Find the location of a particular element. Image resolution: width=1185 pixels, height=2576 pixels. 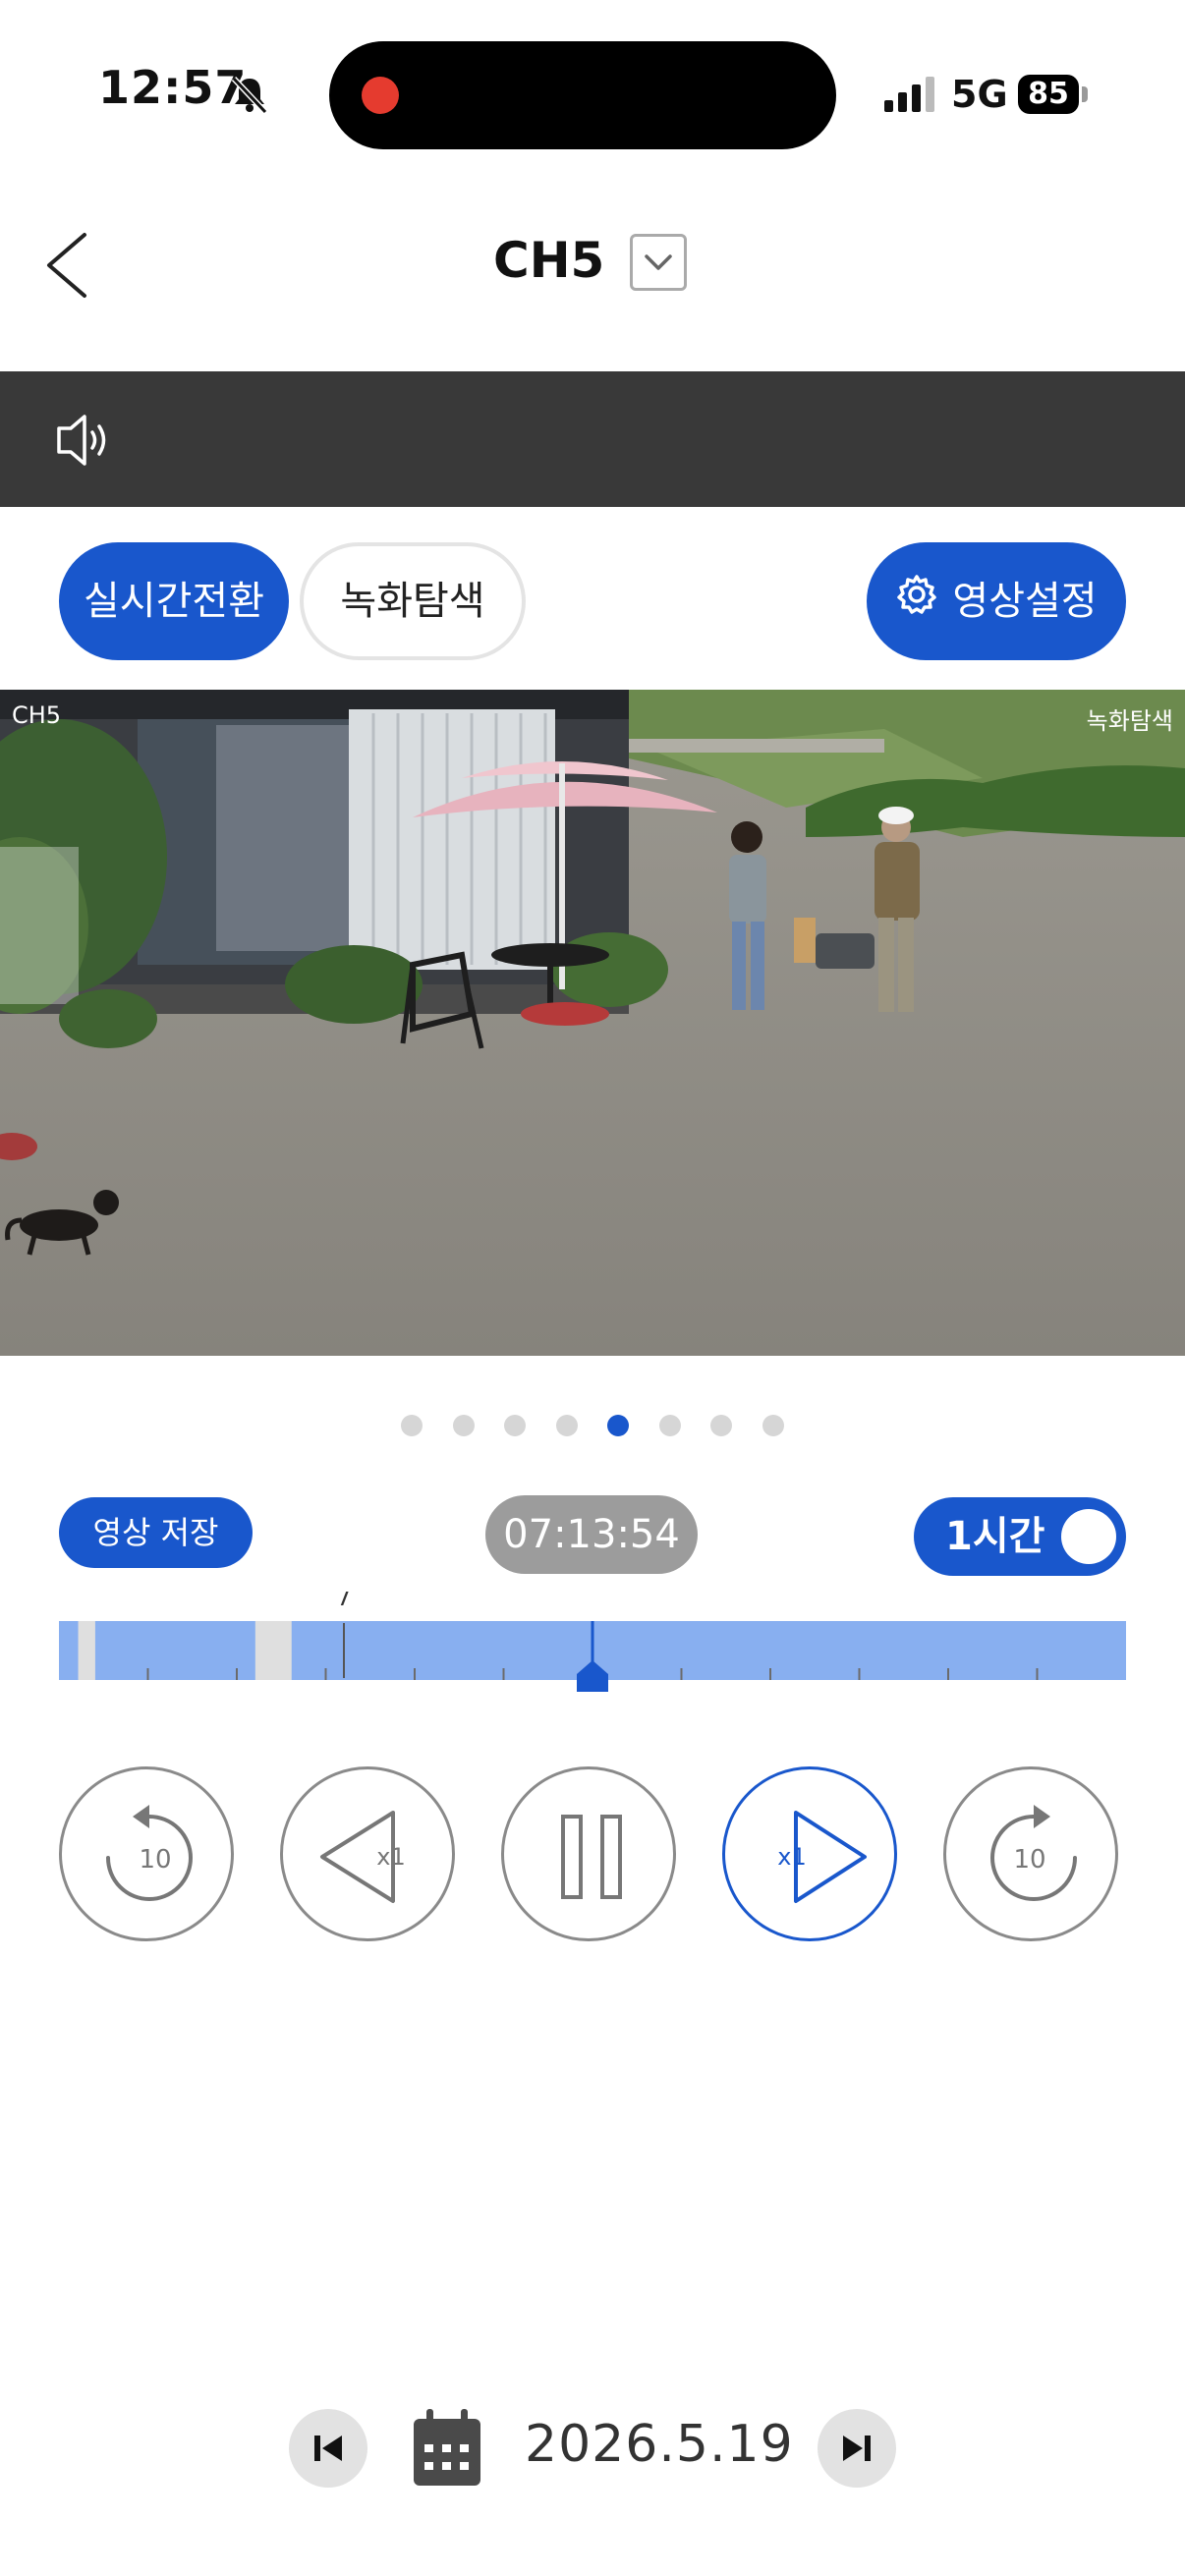

timeline-hour-label: 7 is located at coordinates (344, 1601).